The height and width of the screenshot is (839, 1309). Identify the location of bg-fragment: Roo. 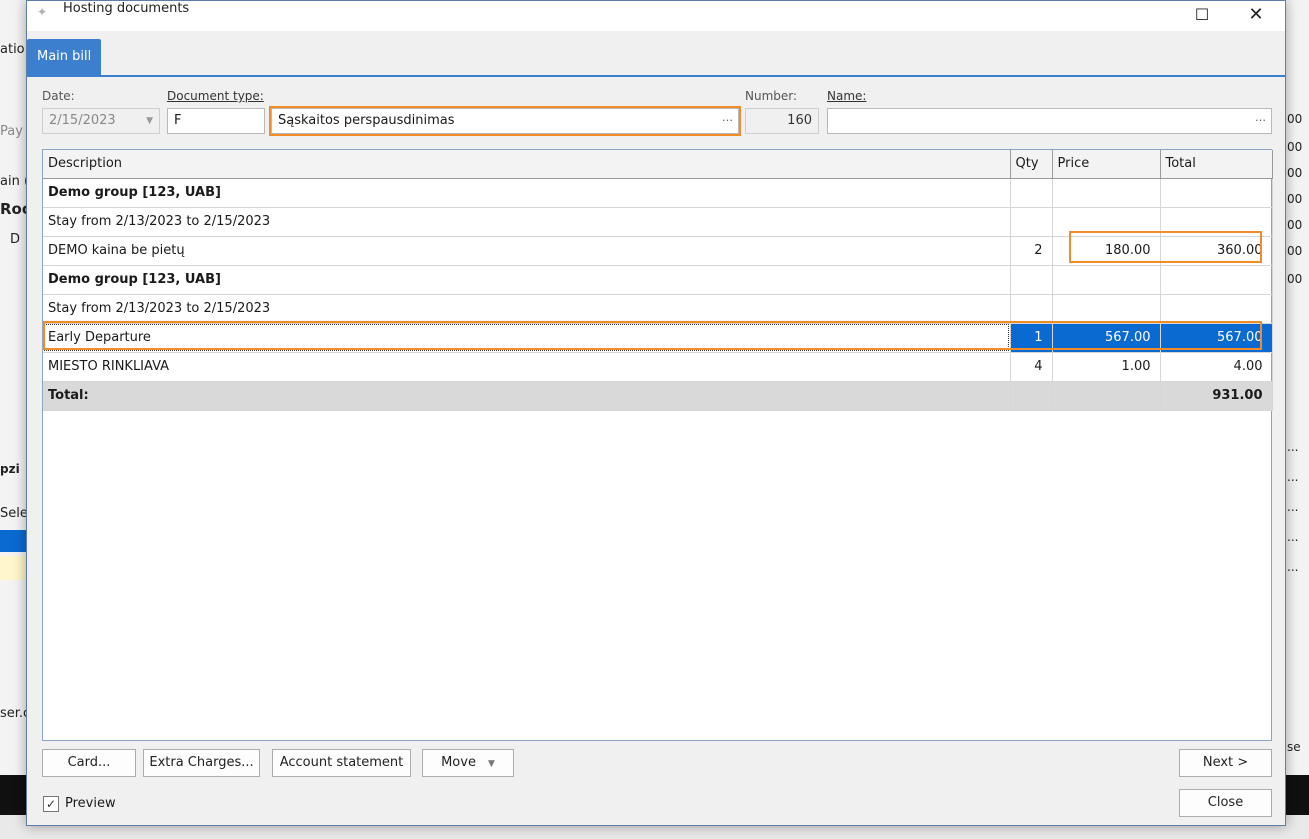
(13, 209).